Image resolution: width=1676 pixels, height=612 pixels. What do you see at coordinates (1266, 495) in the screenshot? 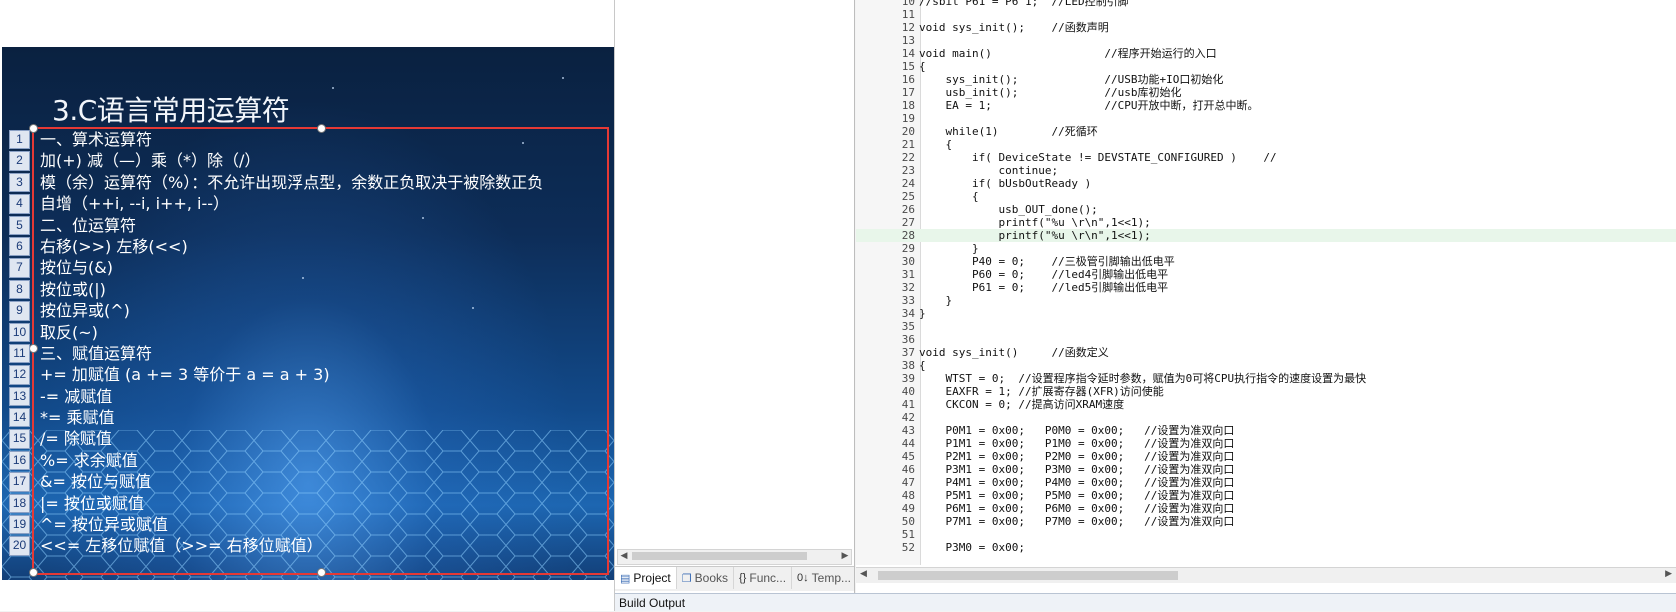
I see `code-line: 48 P5M1 = 0x00; P5M0 = 0x00; //设置为准双向口` at bounding box center [1266, 495].